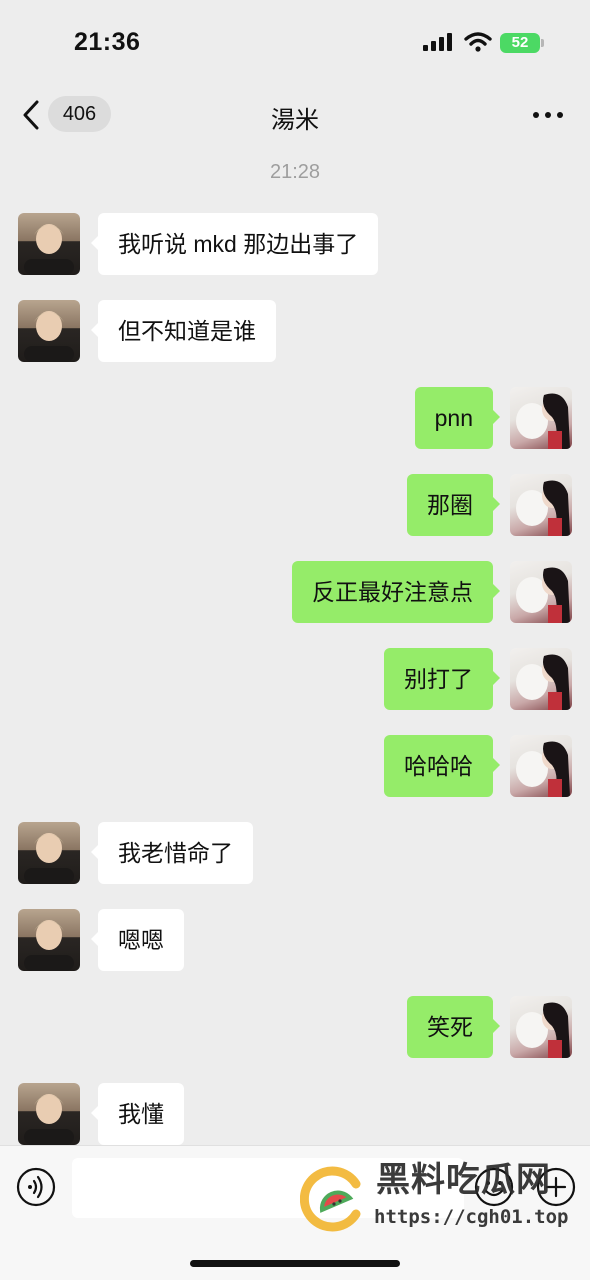 This screenshot has width=590, height=1280. I want to click on message-bubble: pnn, so click(457, 418).